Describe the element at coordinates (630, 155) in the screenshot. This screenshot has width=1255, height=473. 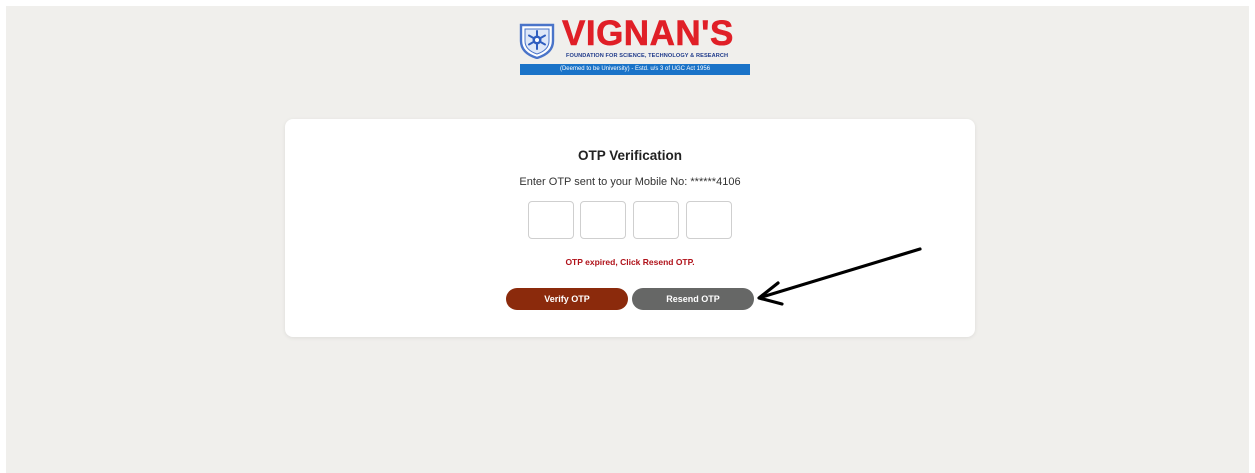
I see `page-title: OTP Verification` at that location.